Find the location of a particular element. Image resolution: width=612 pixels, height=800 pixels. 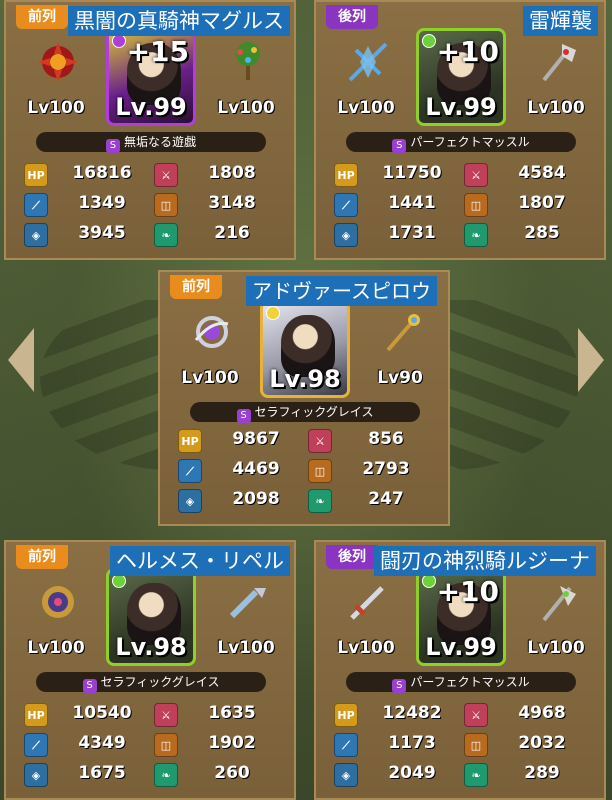

orb-gear-icon is located at coordinates (212, 334).